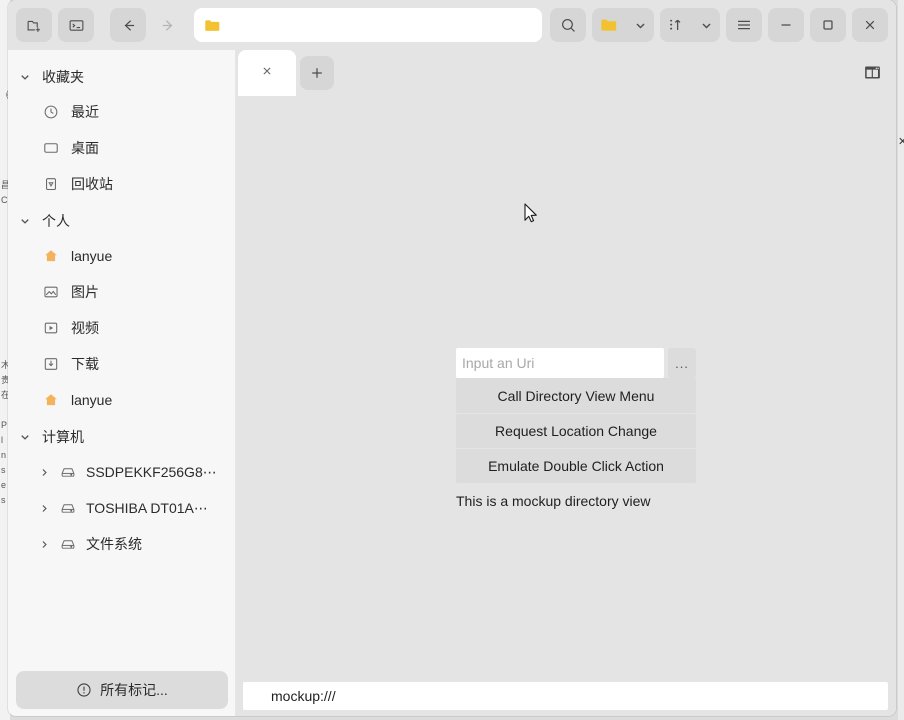 The width and height of the screenshot is (904, 720). What do you see at coordinates (576, 465) in the screenshot?
I see `emulate-double-click-action-button: Emulate Double Click Action` at bounding box center [576, 465].